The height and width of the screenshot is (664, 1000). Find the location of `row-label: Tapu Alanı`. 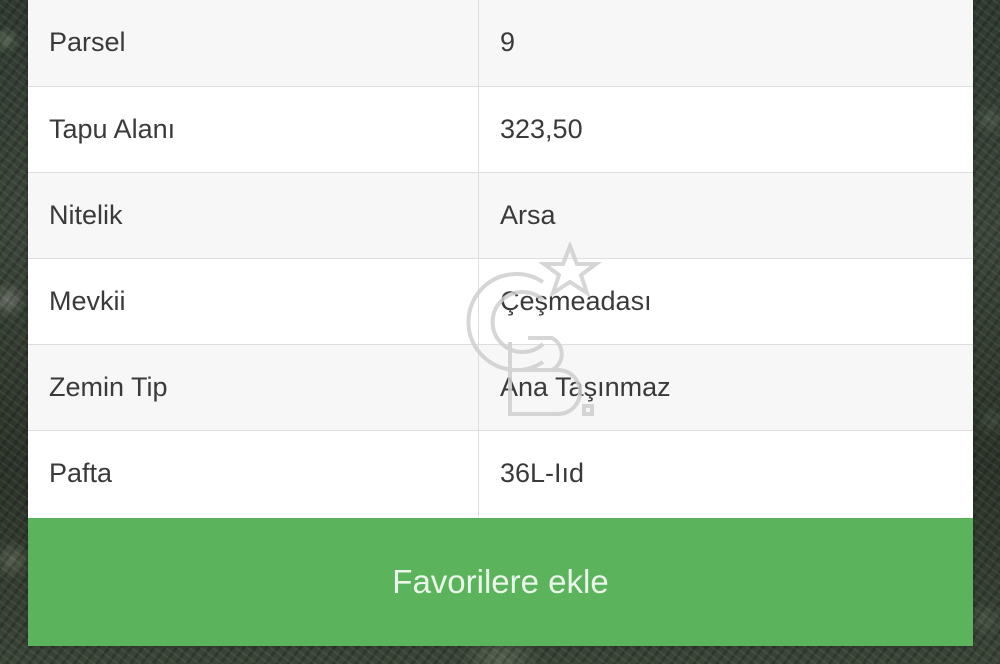

row-label: Tapu Alanı is located at coordinates (253, 129).